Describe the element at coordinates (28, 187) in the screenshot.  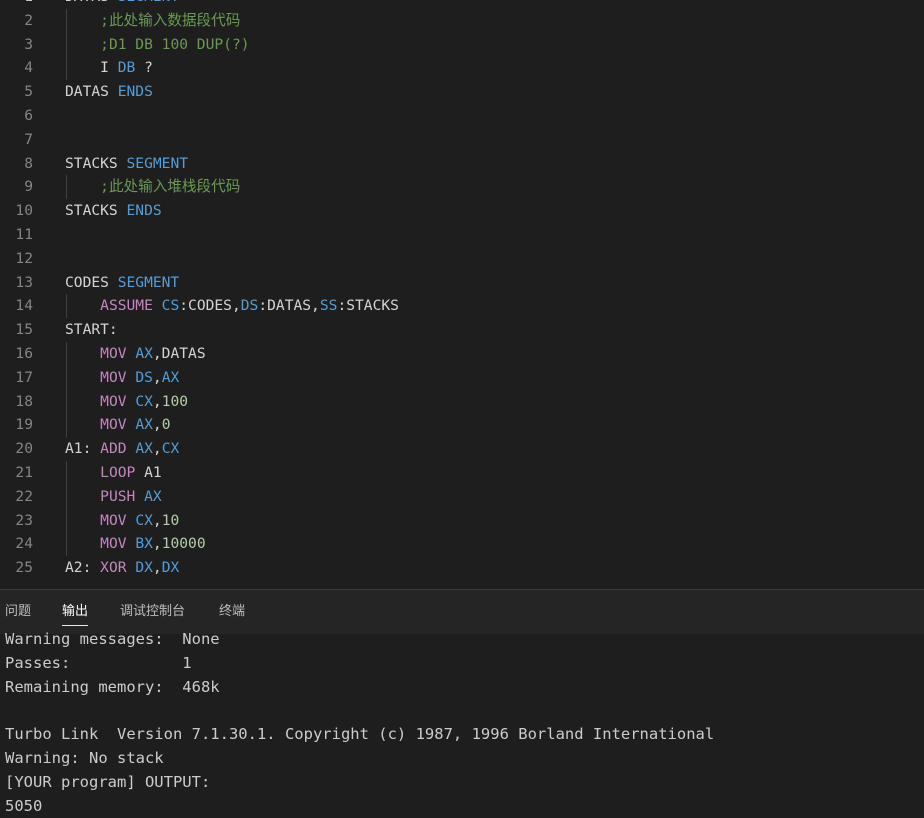
I see `line-number: 9` at that location.